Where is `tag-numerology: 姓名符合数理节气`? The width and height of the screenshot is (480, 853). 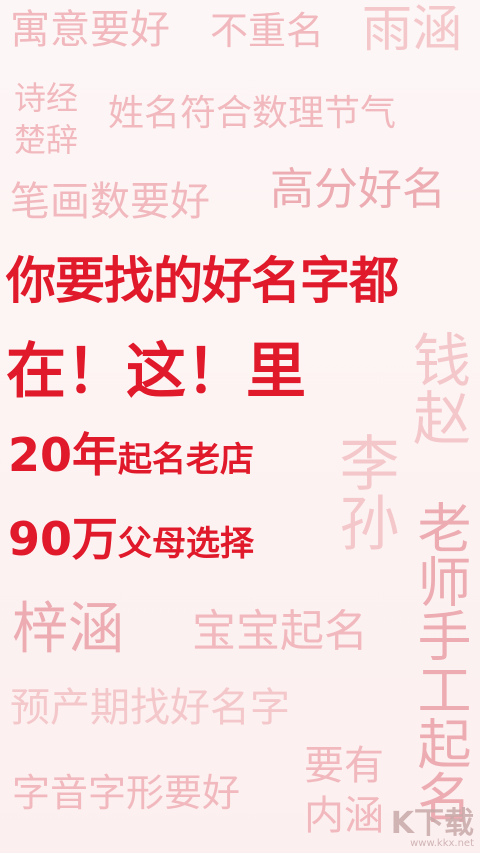
tag-numerology: 姓名符合数理节气 is located at coordinates (252, 113).